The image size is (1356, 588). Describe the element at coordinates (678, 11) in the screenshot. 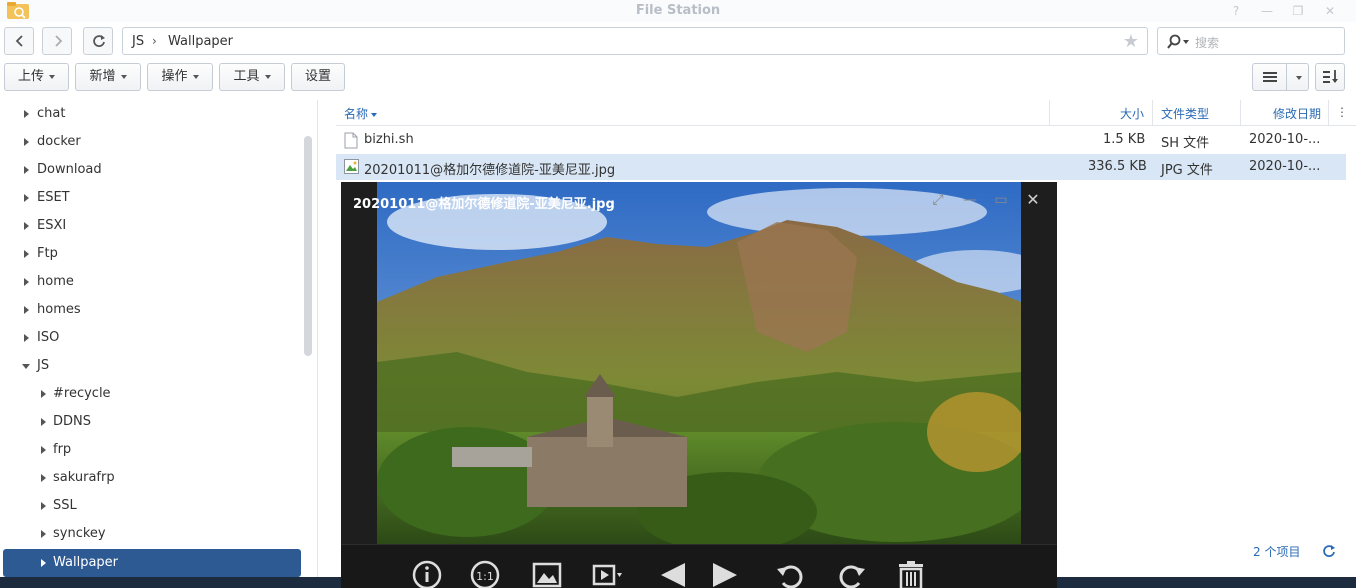

I see `title-bar: File Station ? — ❐ ✕` at that location.